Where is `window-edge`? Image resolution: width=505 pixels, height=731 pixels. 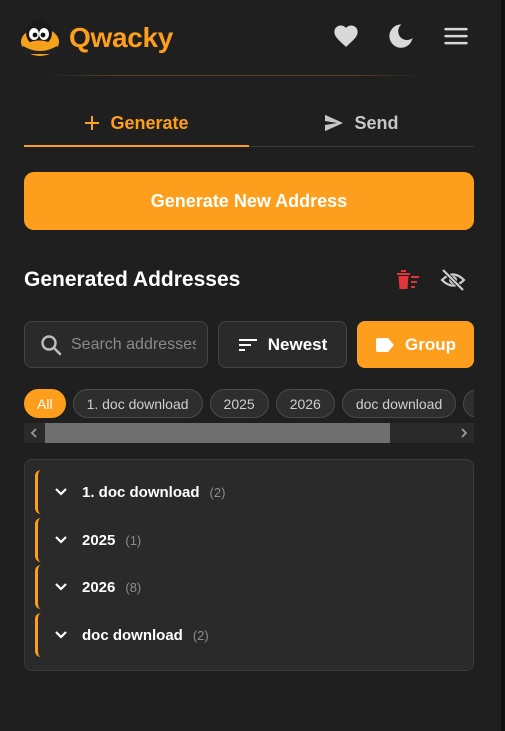 window-edge is located at coordinates (503, 365).